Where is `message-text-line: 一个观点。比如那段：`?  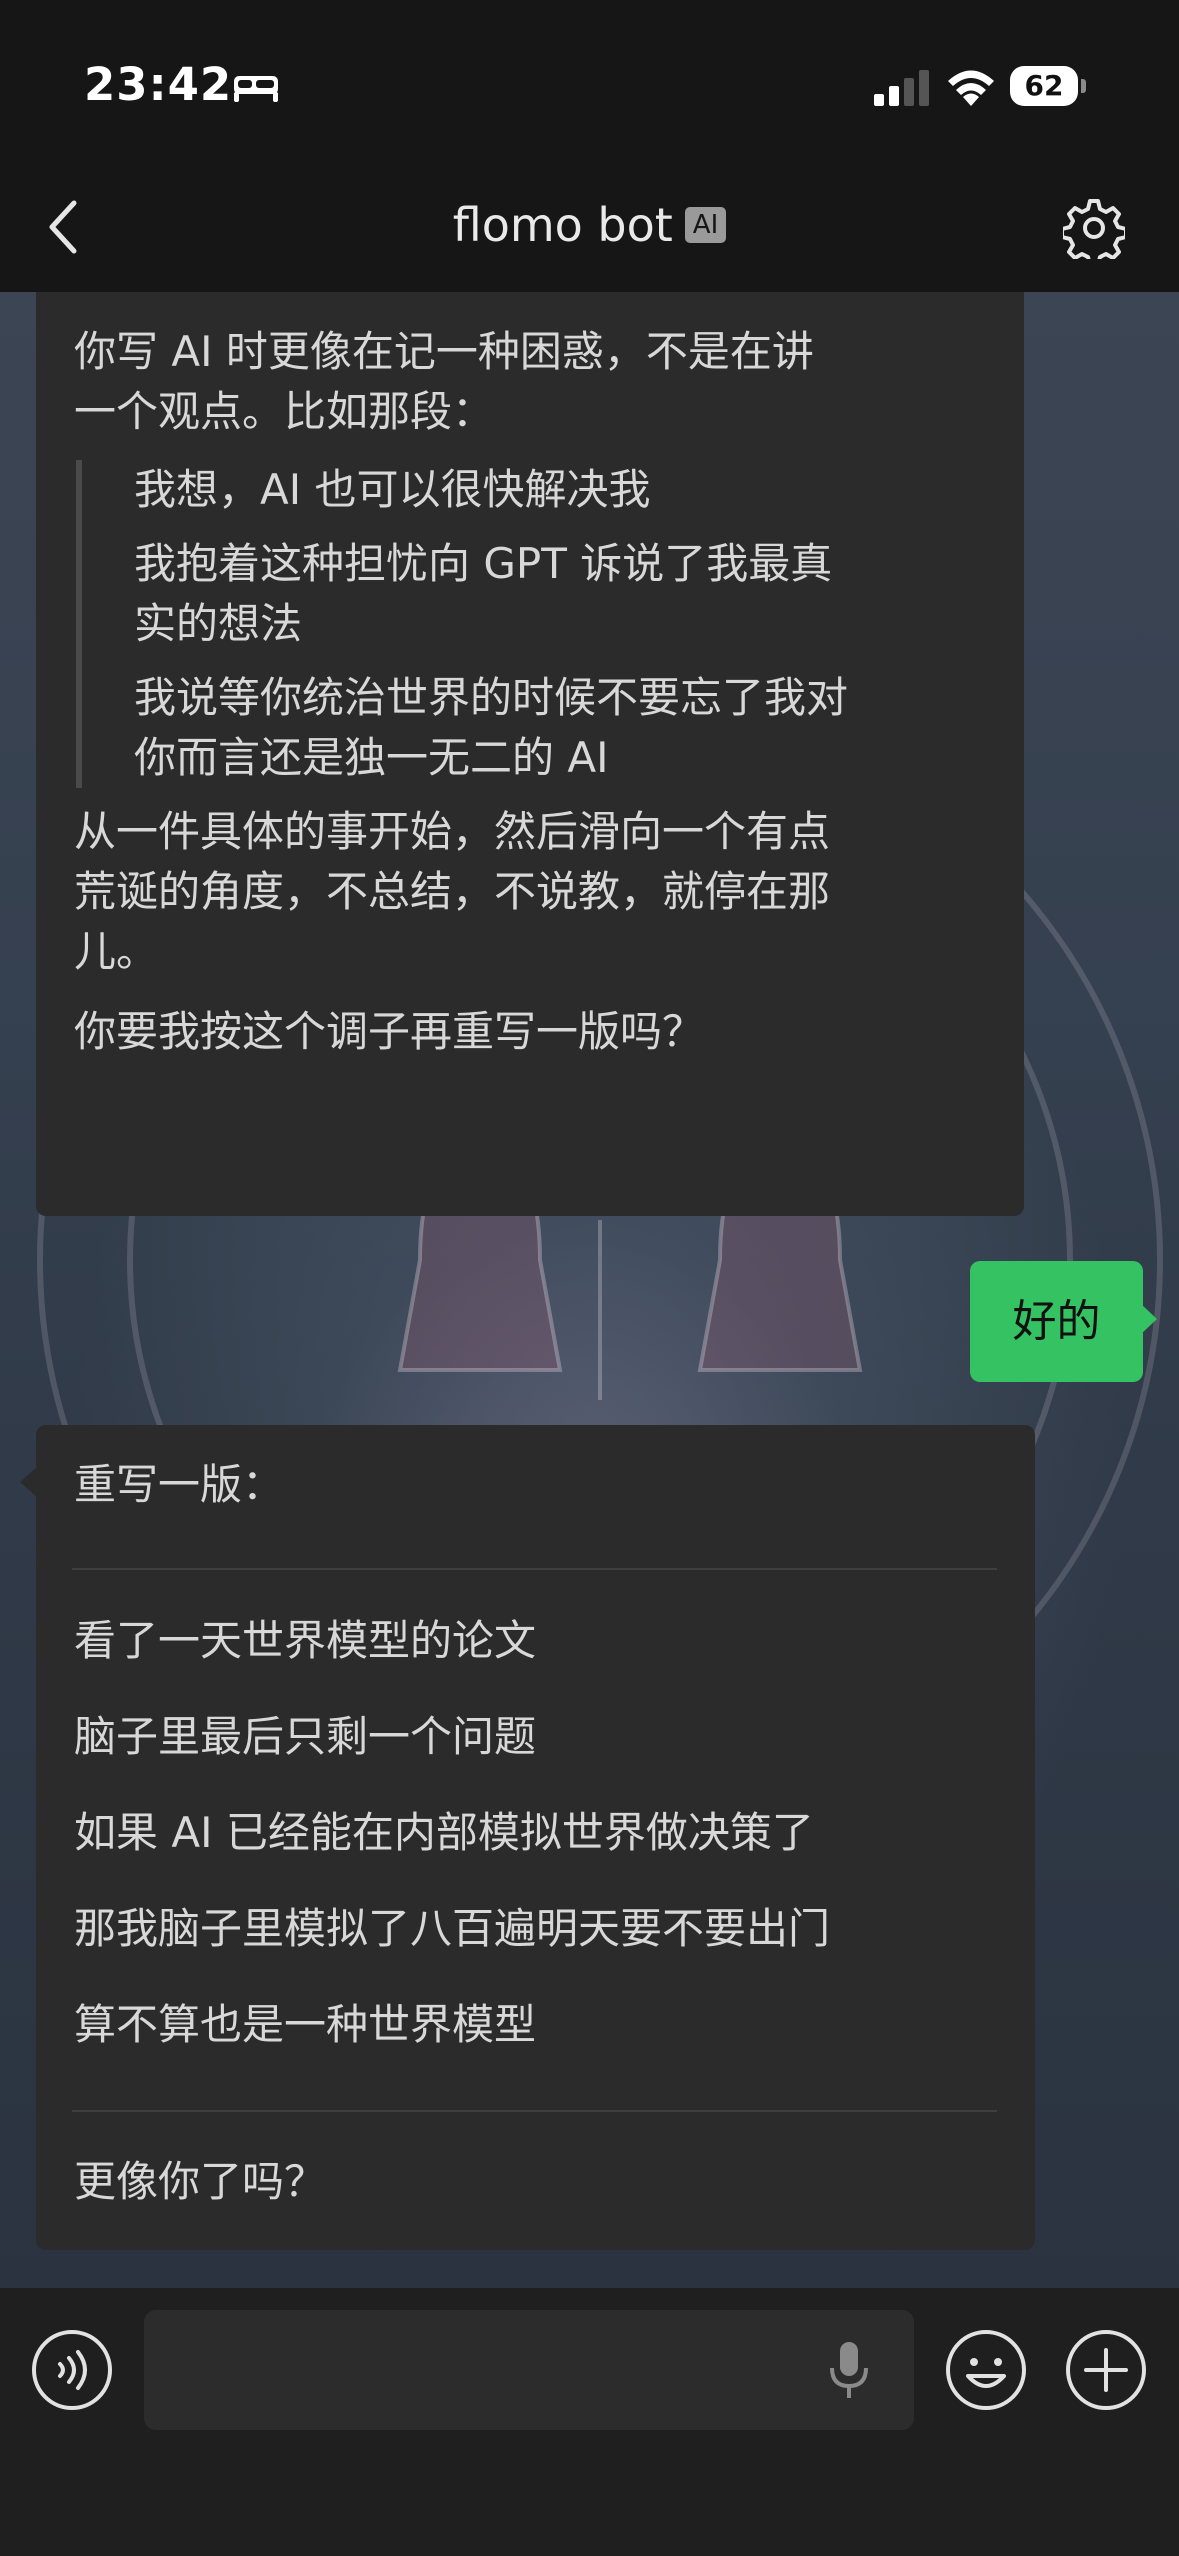
message-text-line: 一个观点。比如那段： is located at coordinates (284, 411).